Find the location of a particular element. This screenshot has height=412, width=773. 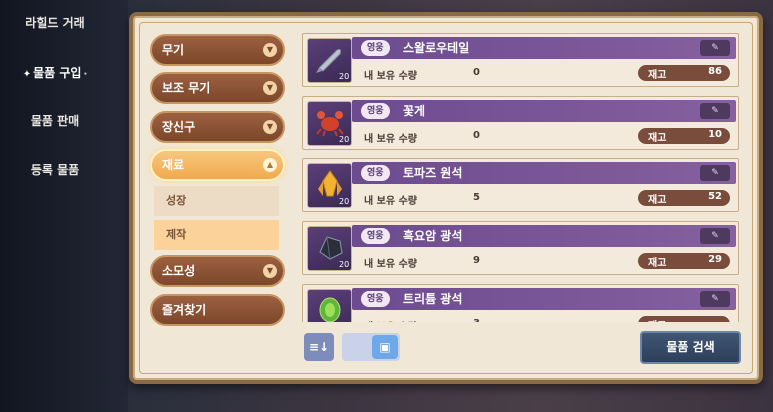

tritium-icon is located at coordinates (330, 309).